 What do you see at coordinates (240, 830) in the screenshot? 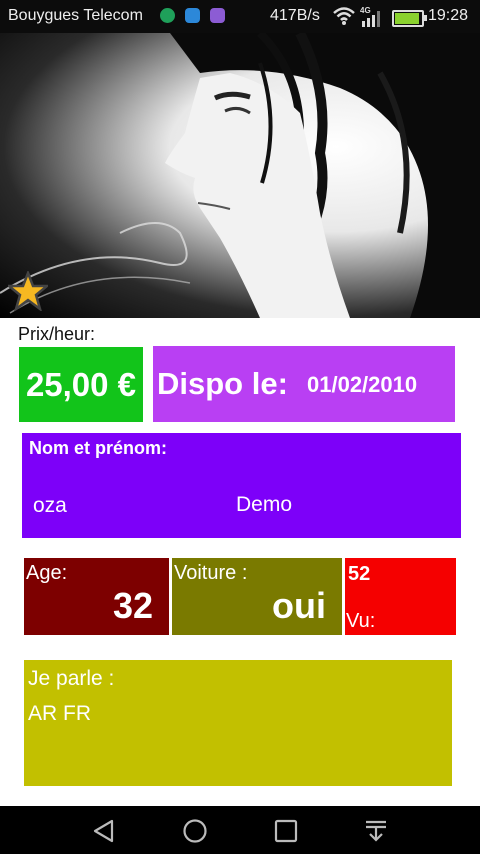
I see `navigation-bar` at bounding box center [240, 830].